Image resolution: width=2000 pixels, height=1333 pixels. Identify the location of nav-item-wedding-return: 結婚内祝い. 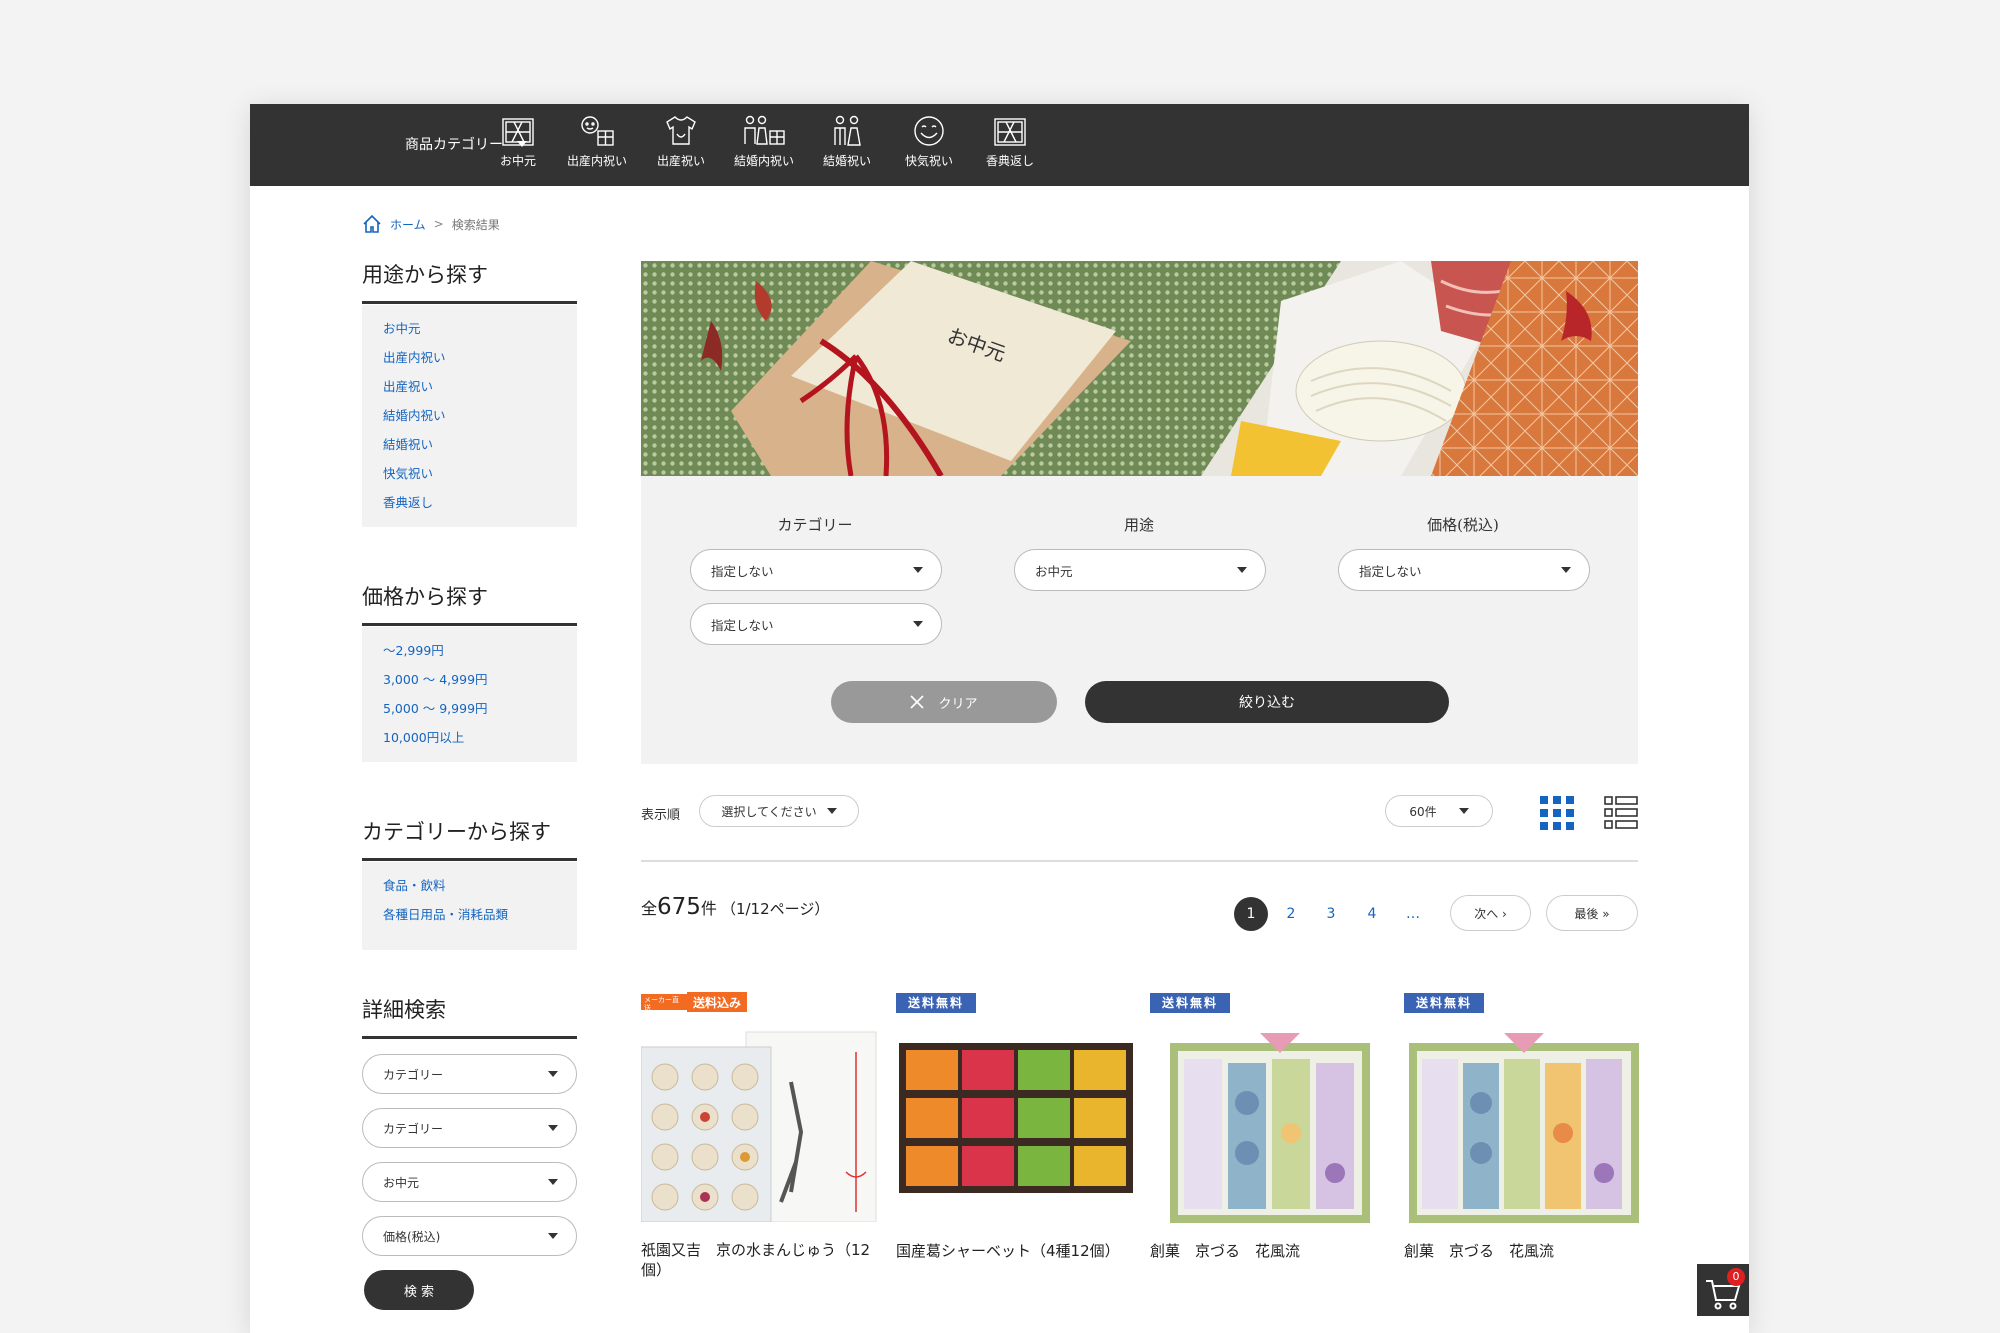
(764, 141).